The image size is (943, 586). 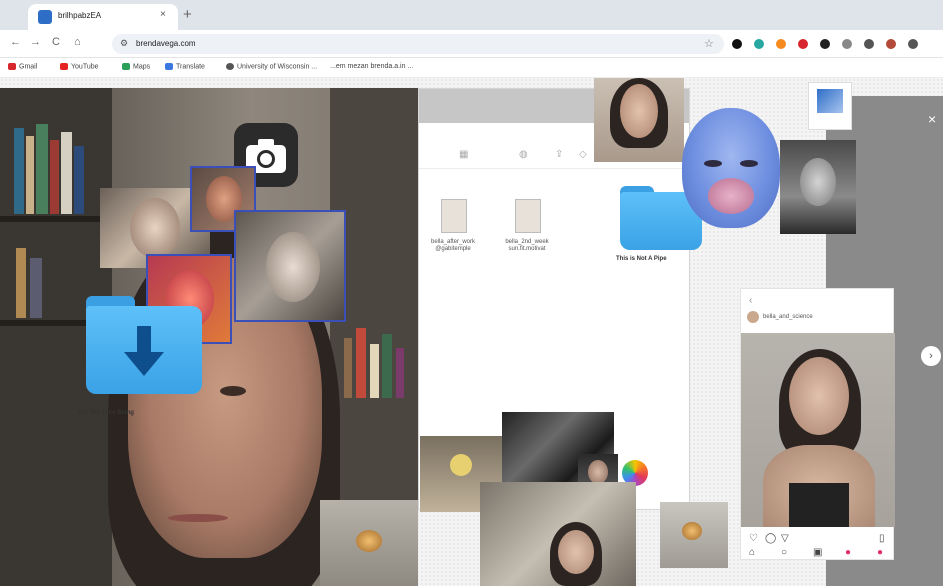 What do you see at coordinates (463, 154) in the screenshot?
I see `grid-view-icon: ▦` at bounding box center [463, 154].